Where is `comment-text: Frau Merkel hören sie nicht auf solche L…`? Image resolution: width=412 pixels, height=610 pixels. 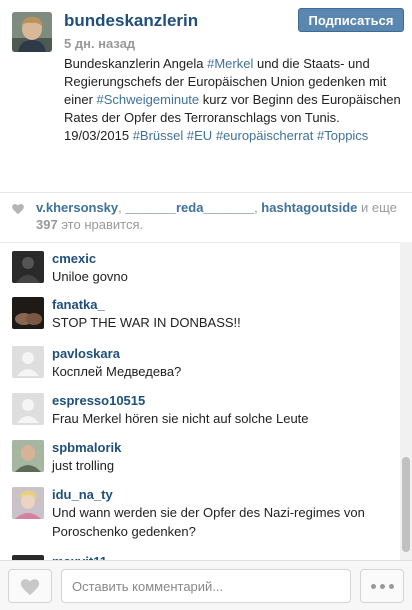
comment-text: Frau Merkel hören sie nicht auf solche L… is located at coordinates (180, 418).